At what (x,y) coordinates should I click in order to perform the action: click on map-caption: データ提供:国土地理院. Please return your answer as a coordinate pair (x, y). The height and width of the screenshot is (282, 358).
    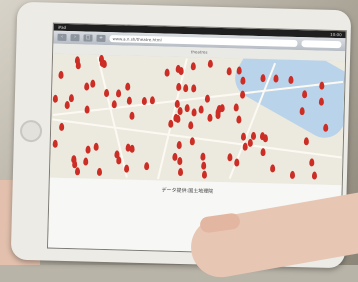
    Looking at the image, I should click on (187, 191).